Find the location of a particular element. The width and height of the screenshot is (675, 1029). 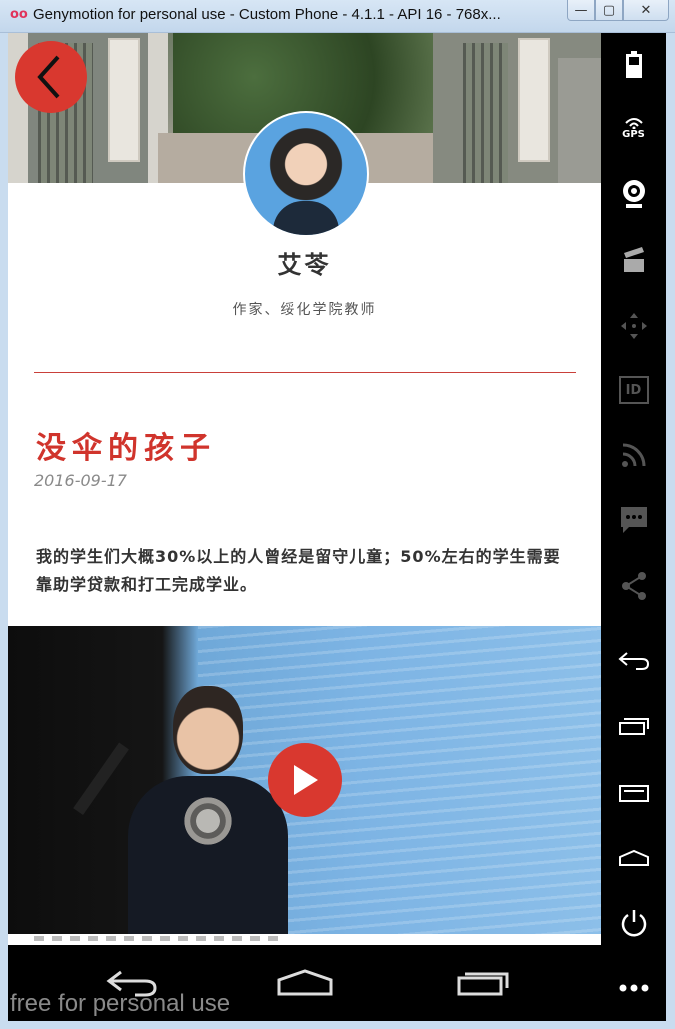

webcam-button is located at coordinates (633, 194).